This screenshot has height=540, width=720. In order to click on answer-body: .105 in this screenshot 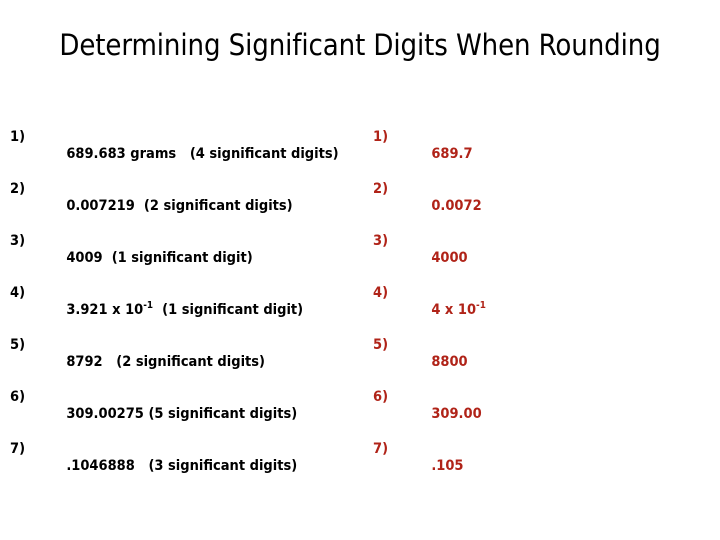, I will do `click(429, 466)`.